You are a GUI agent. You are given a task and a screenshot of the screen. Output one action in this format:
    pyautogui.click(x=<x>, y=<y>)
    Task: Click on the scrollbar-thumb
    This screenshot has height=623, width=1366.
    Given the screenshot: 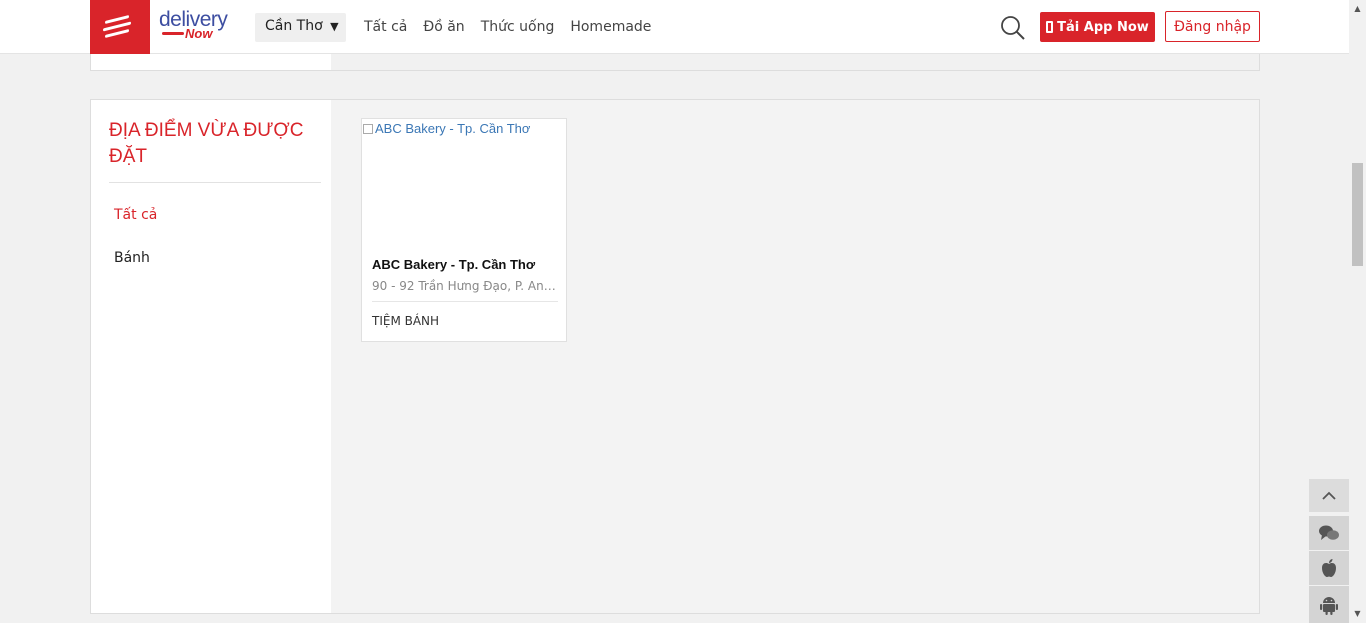 What is the action you would take?
    pyautogui.click(x=1357, y=214)
    